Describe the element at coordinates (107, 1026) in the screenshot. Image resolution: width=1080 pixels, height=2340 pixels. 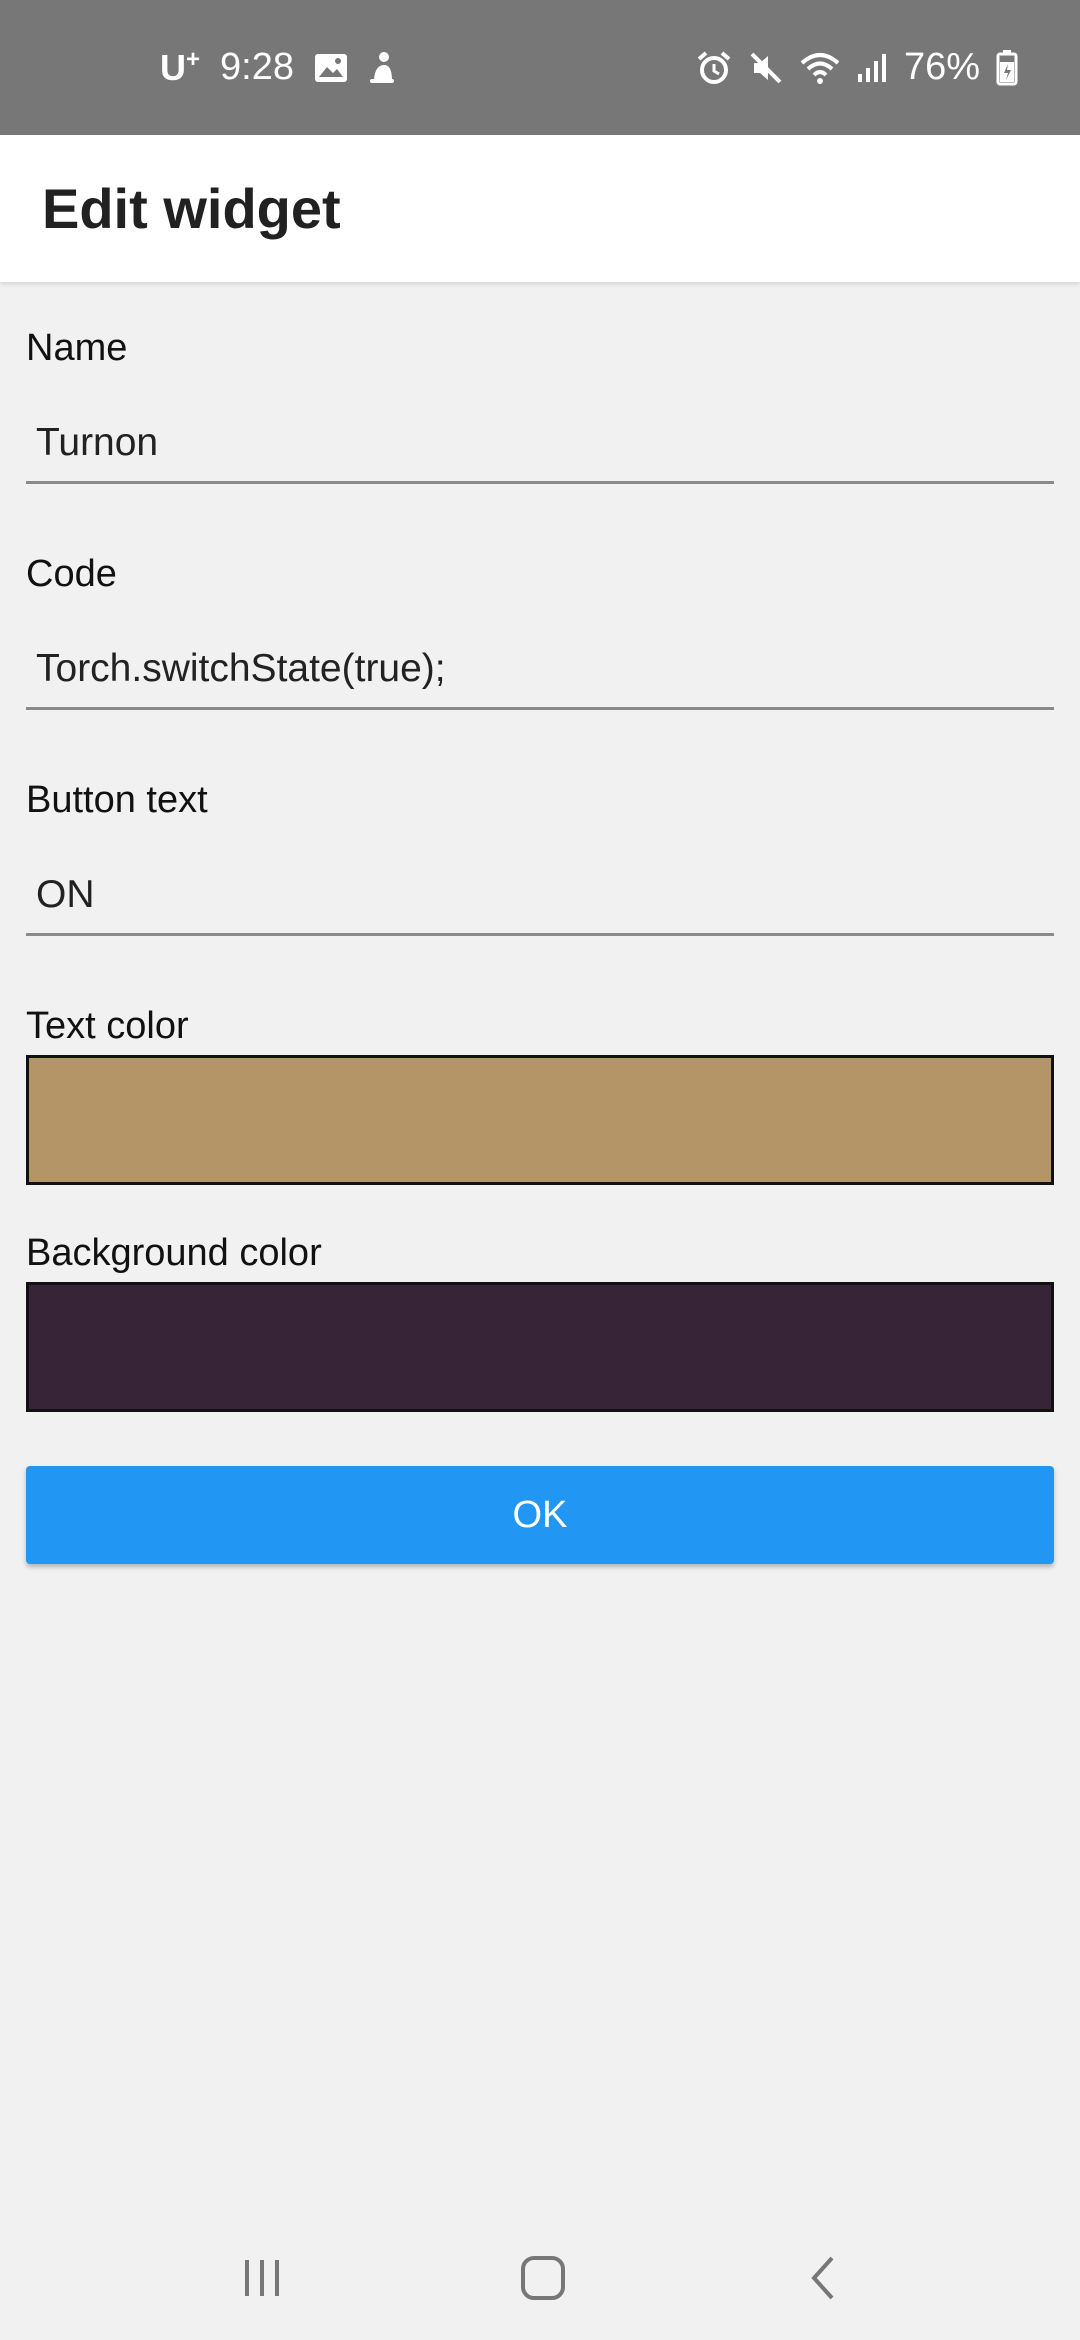
I see `text-color-label: Text color` at that location.